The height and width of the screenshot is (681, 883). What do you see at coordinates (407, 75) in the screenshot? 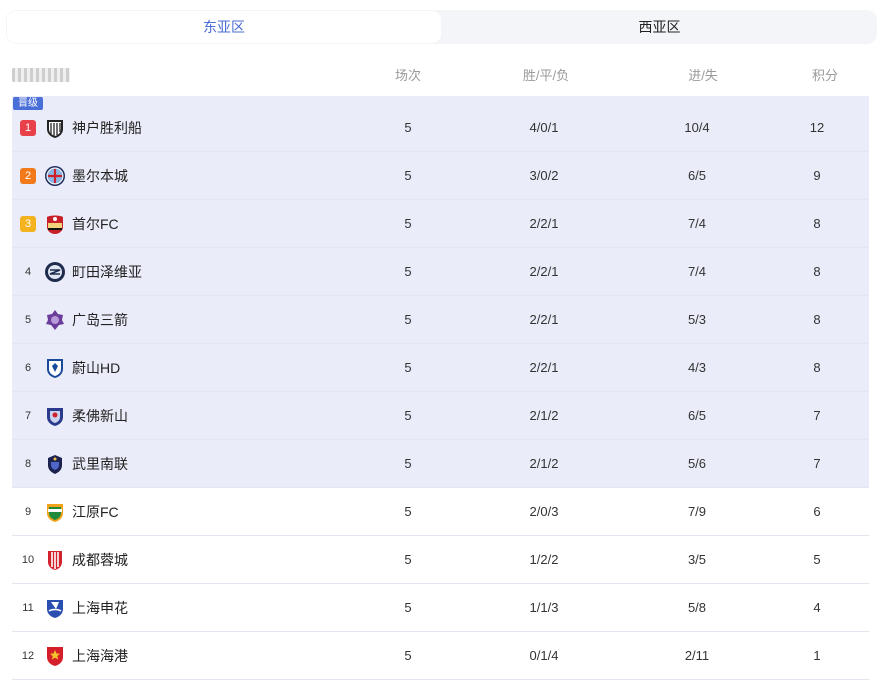
I see `header-played: 场次` at bounding box center [407, 75].